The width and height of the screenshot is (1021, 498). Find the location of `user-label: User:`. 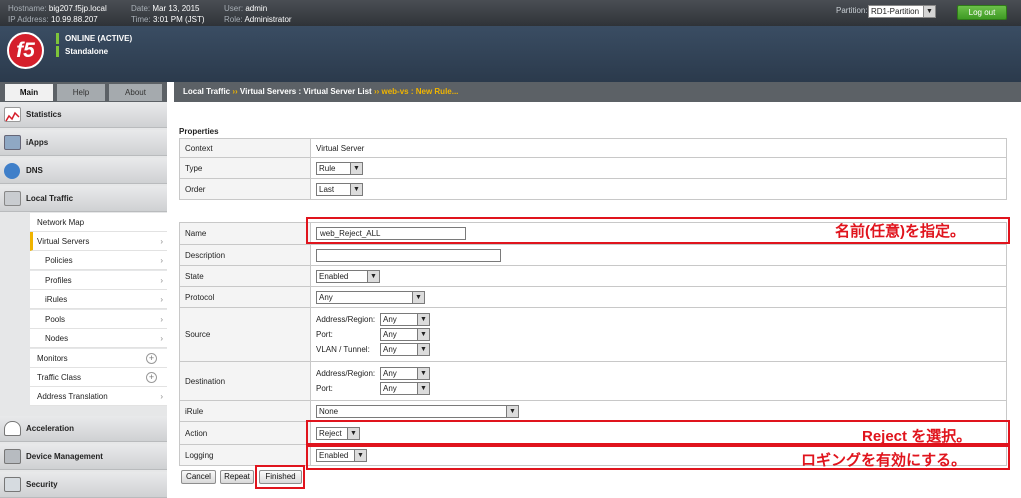

user-label: User: is located at coordinates (234, 8).